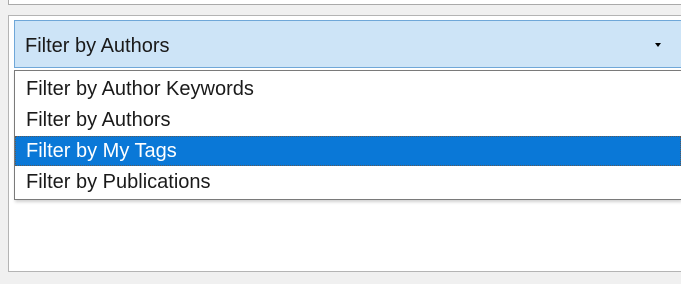  What do you see at coordinates (348, 151) in the screenshot?
I see `option-filter-by-my-tags: Filter by My Tags` at bounding box center [348, 151].